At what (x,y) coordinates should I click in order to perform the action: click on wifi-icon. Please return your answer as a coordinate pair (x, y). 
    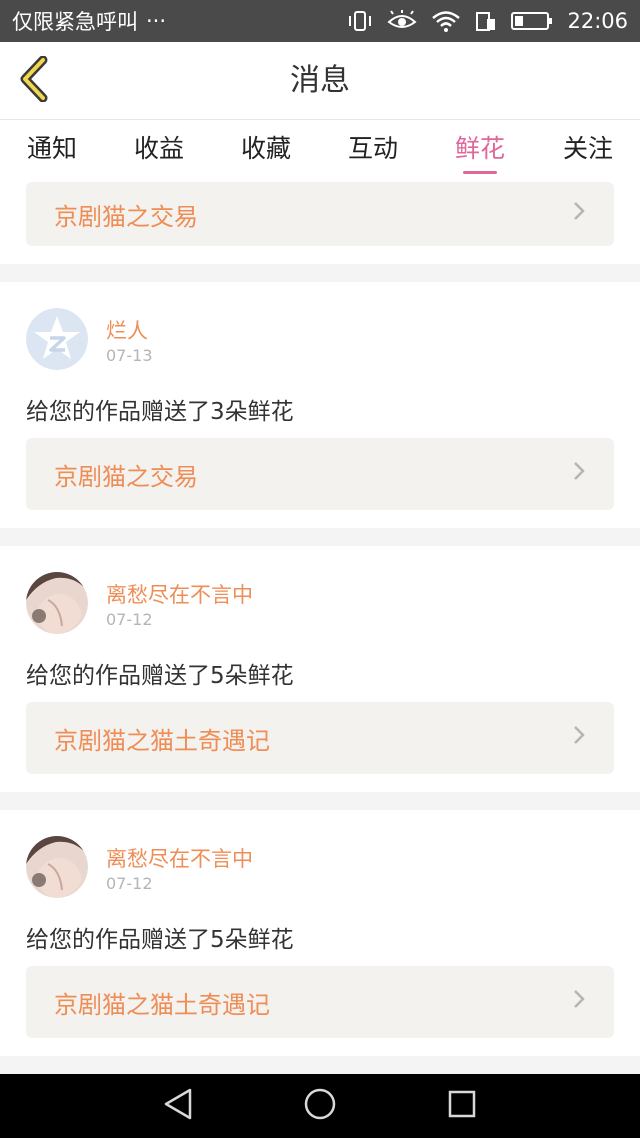
    Looking at the image, I should click on (446, 21).